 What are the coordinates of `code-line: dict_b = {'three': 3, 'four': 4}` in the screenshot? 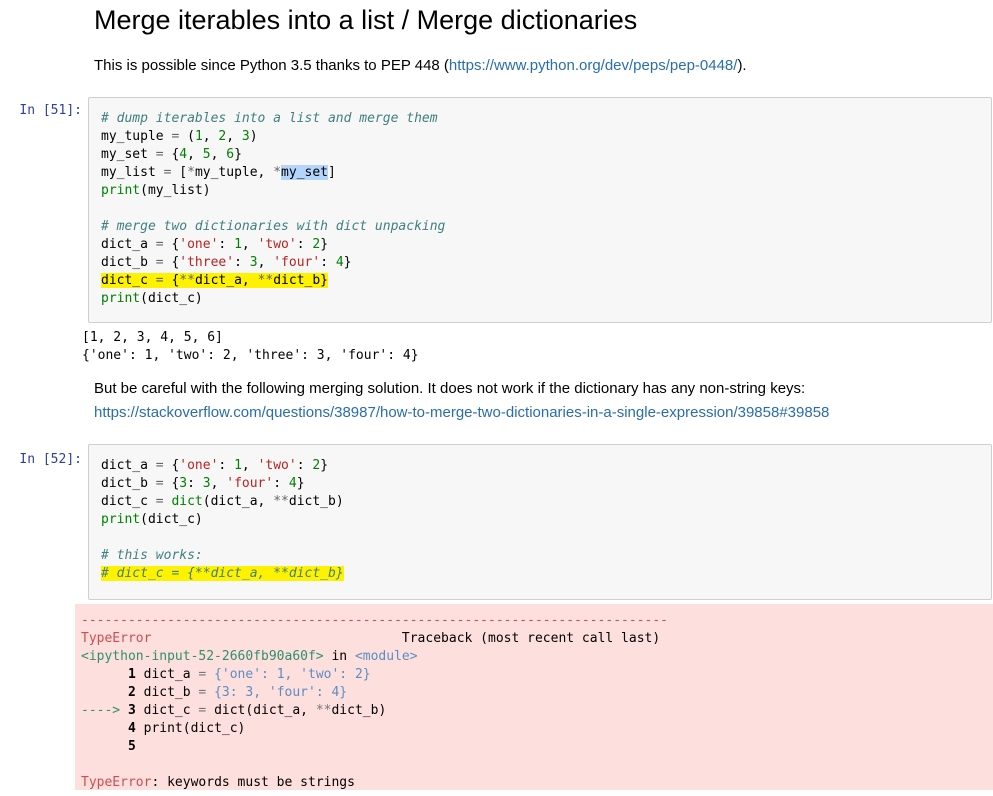 It's located at (226, 262).